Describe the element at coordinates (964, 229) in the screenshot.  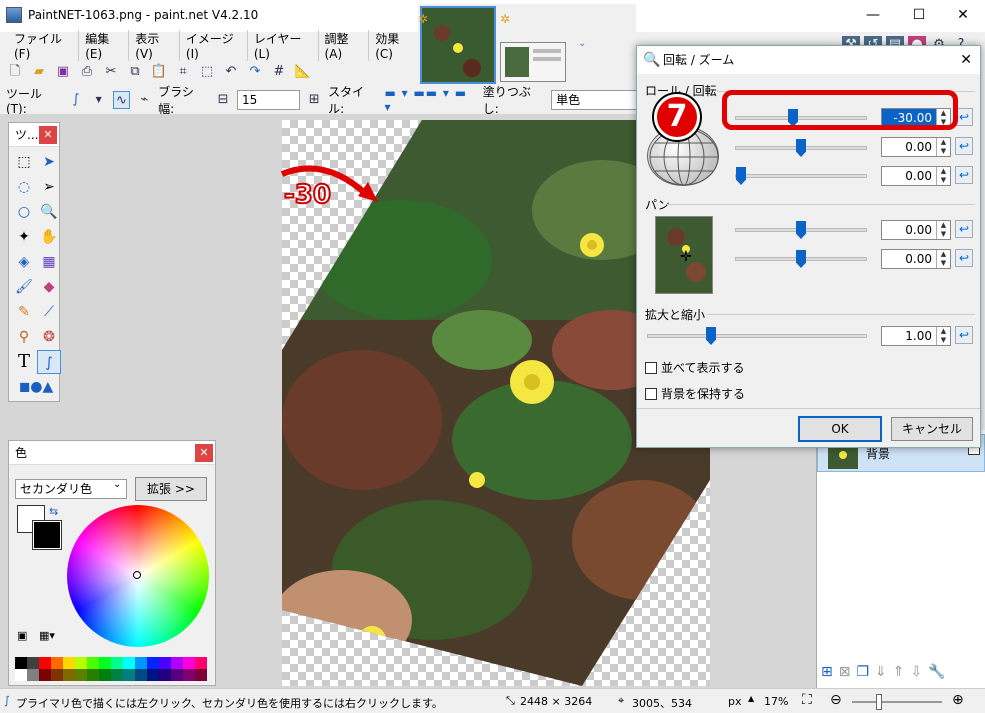
I see `reset-pan-x-button: ↩` at that location.